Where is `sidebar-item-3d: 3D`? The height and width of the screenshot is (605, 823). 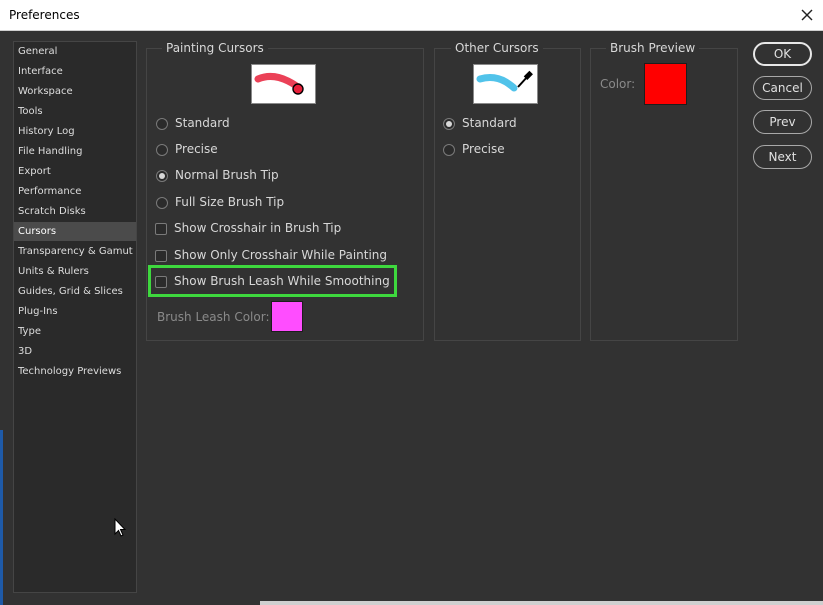 sidebar-item-3d: 3D is located at coordinates (75, 351).